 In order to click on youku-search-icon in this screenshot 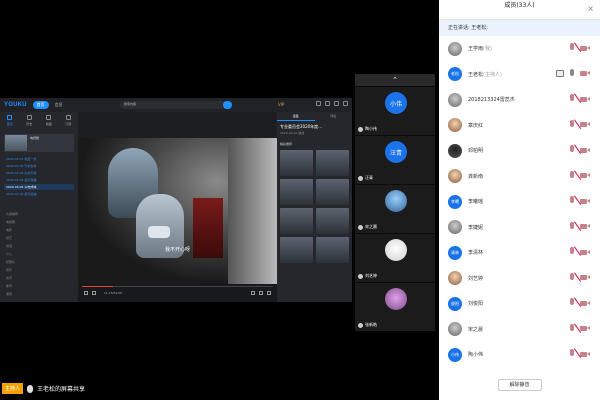, I will do `click(227, 105)`.